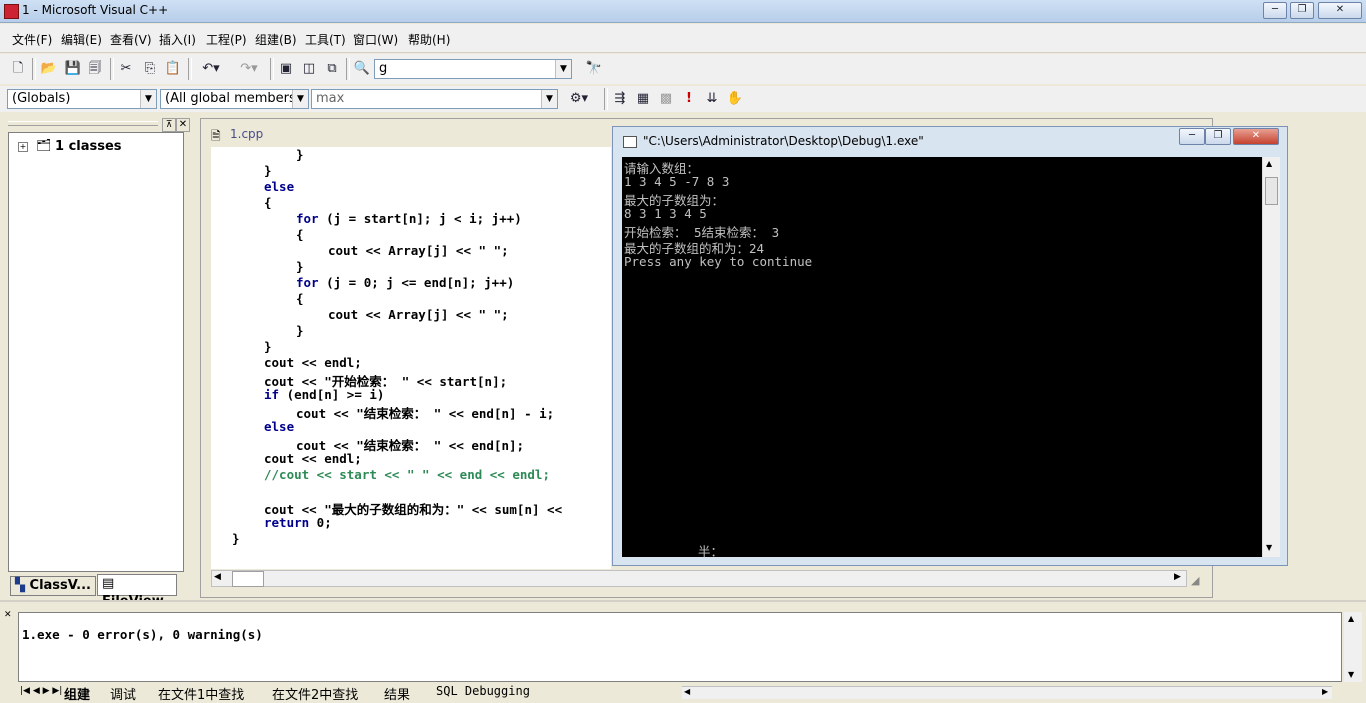  Describe the element at coordinates (1256, 136) in the screenshot. I see `console-close-button: ✕` at that location.